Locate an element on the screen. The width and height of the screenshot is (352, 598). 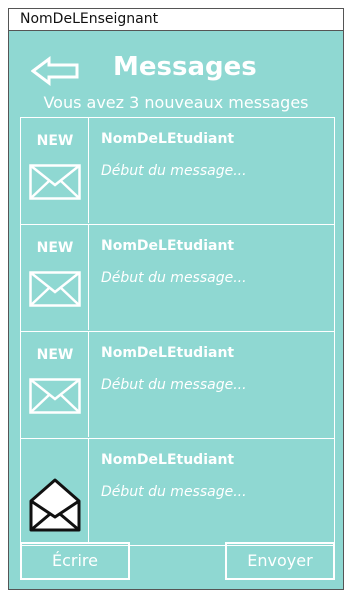
back-button is located at coordinates (54, 71).